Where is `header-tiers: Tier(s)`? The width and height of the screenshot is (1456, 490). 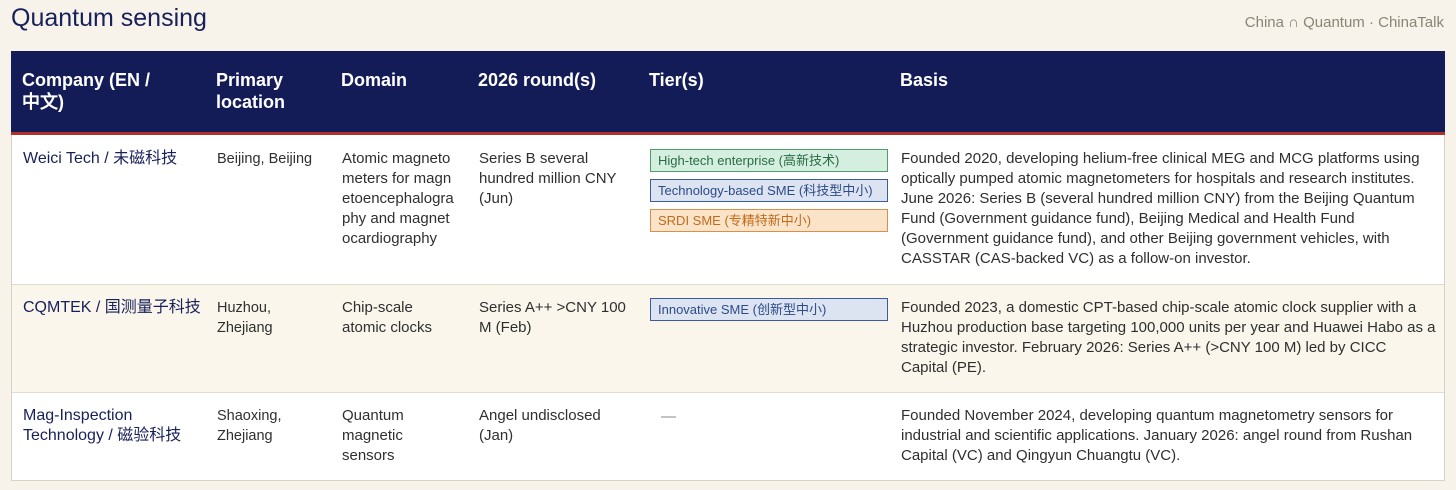
header-tiers: Tier(s) is located at coordinates (676, 80).